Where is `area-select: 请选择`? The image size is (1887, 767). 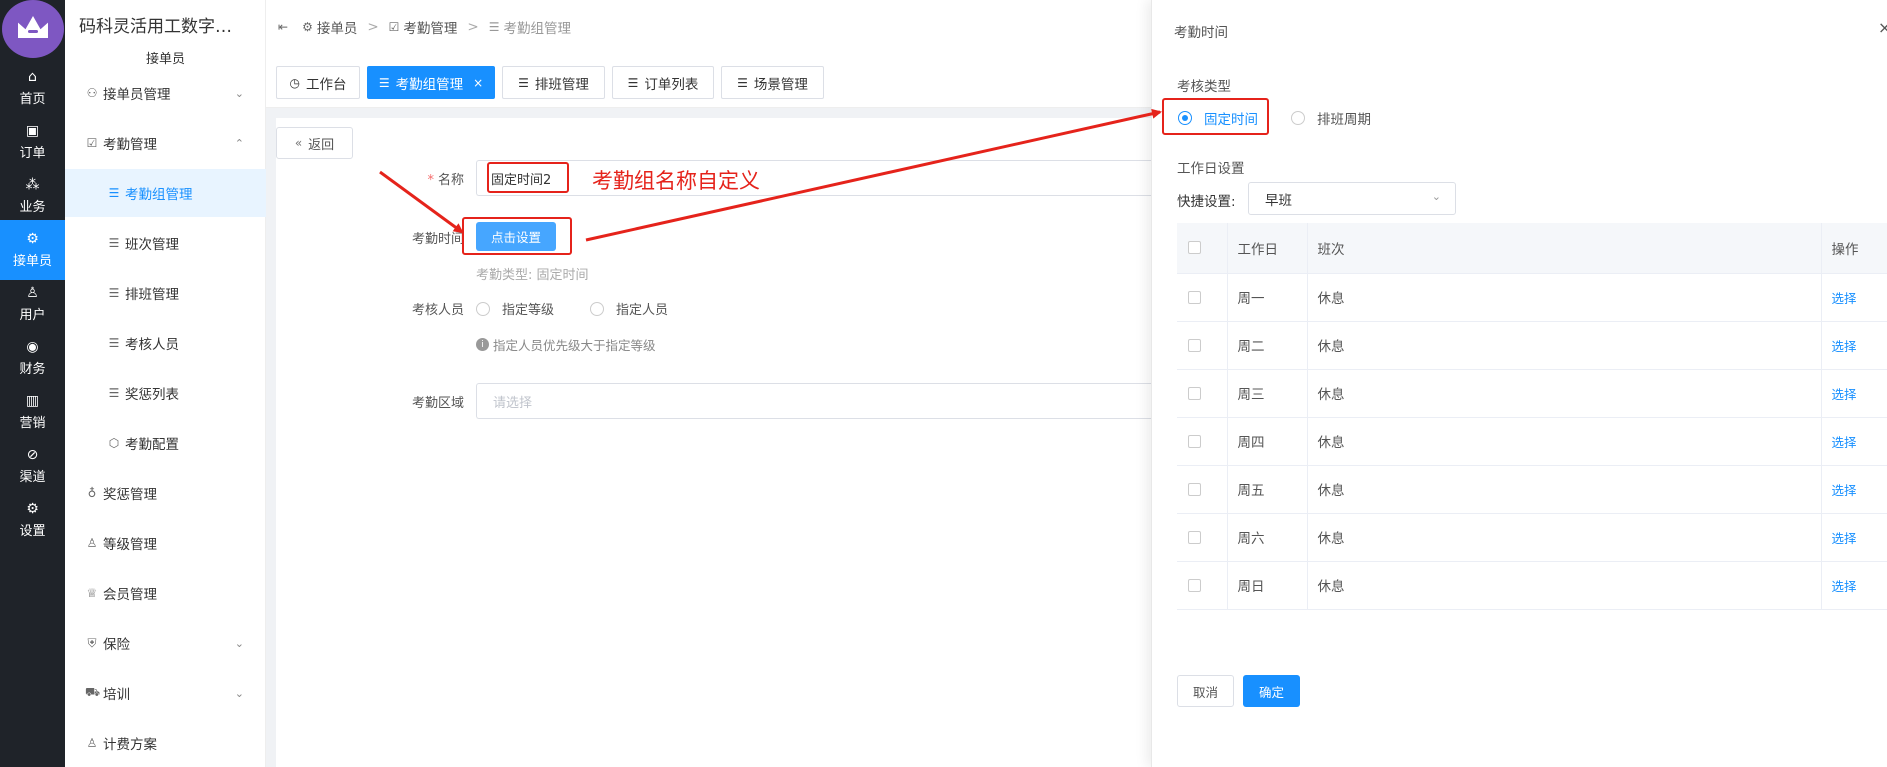
area-select: 请选择 is located at coordinates (813, 401).